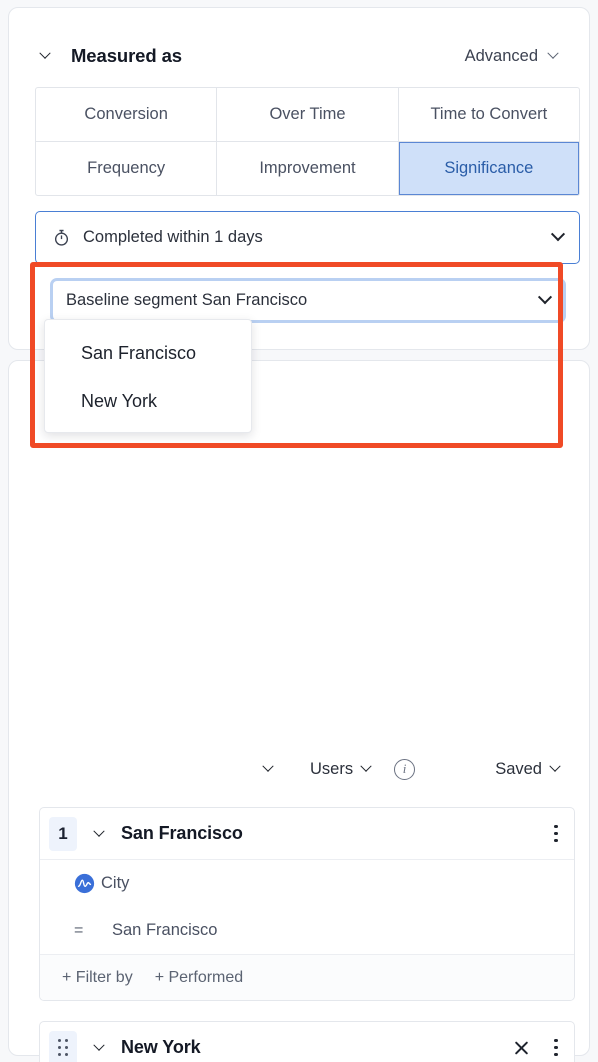  I want to click on advanced-dropdown: Advanced, so click(511, 56).